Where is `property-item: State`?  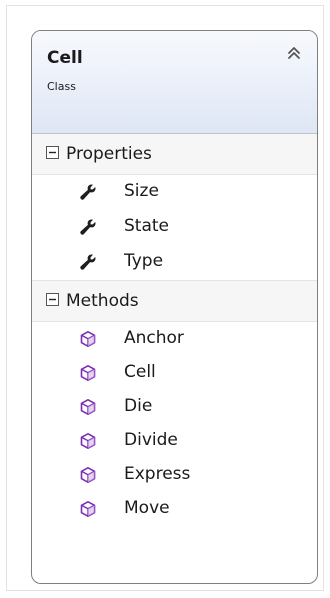
property-item: State is located at coordinates (174, 227).